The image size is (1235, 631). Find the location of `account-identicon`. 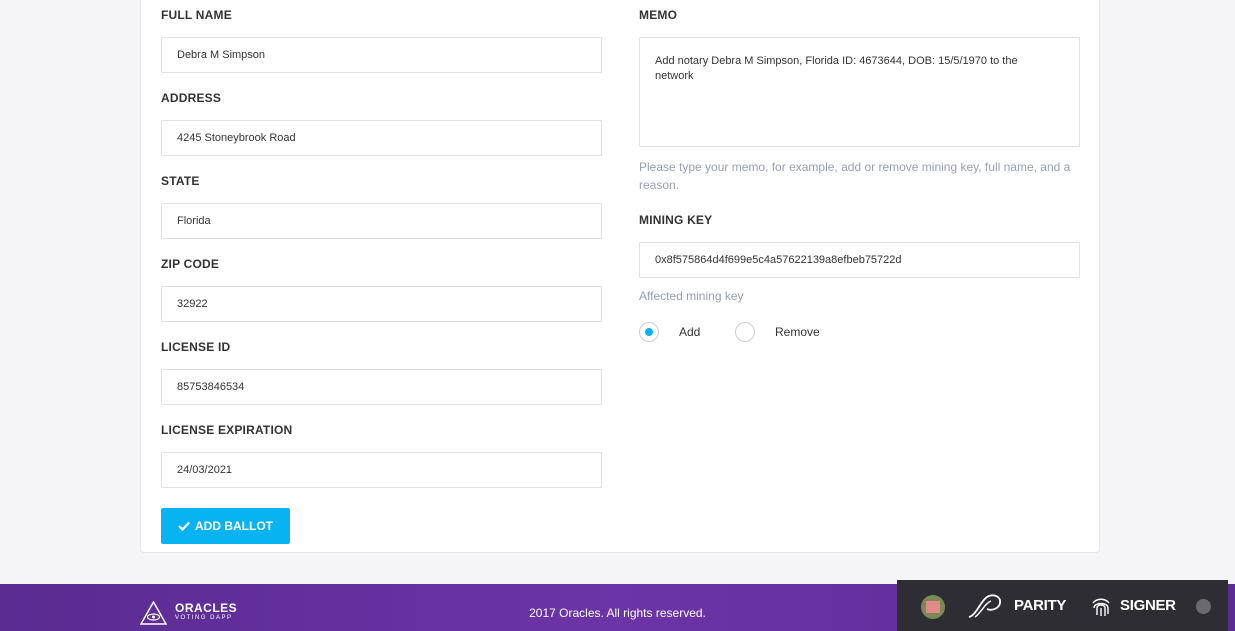

account-identicon is located at coordinates (933, 607).